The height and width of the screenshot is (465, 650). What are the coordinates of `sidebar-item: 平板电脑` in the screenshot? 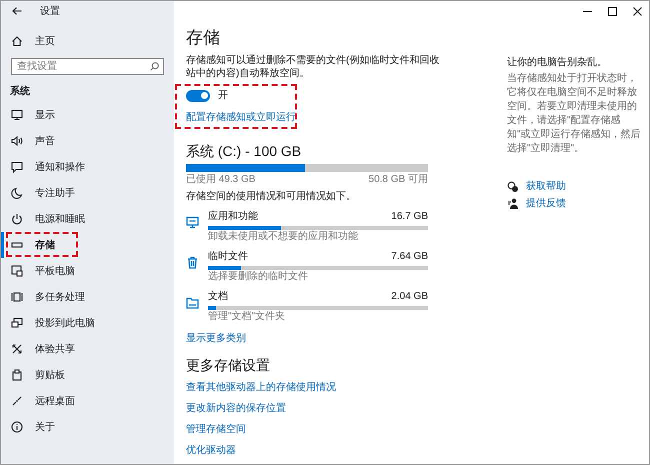 It's located at (87, 271).